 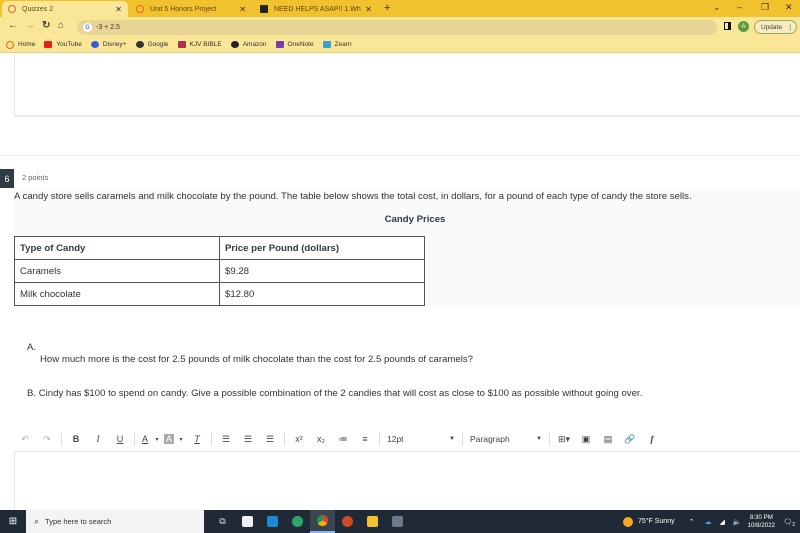 I want to click on taskbar-search: ⌕ Type here to search, so click(x=115, y=521).